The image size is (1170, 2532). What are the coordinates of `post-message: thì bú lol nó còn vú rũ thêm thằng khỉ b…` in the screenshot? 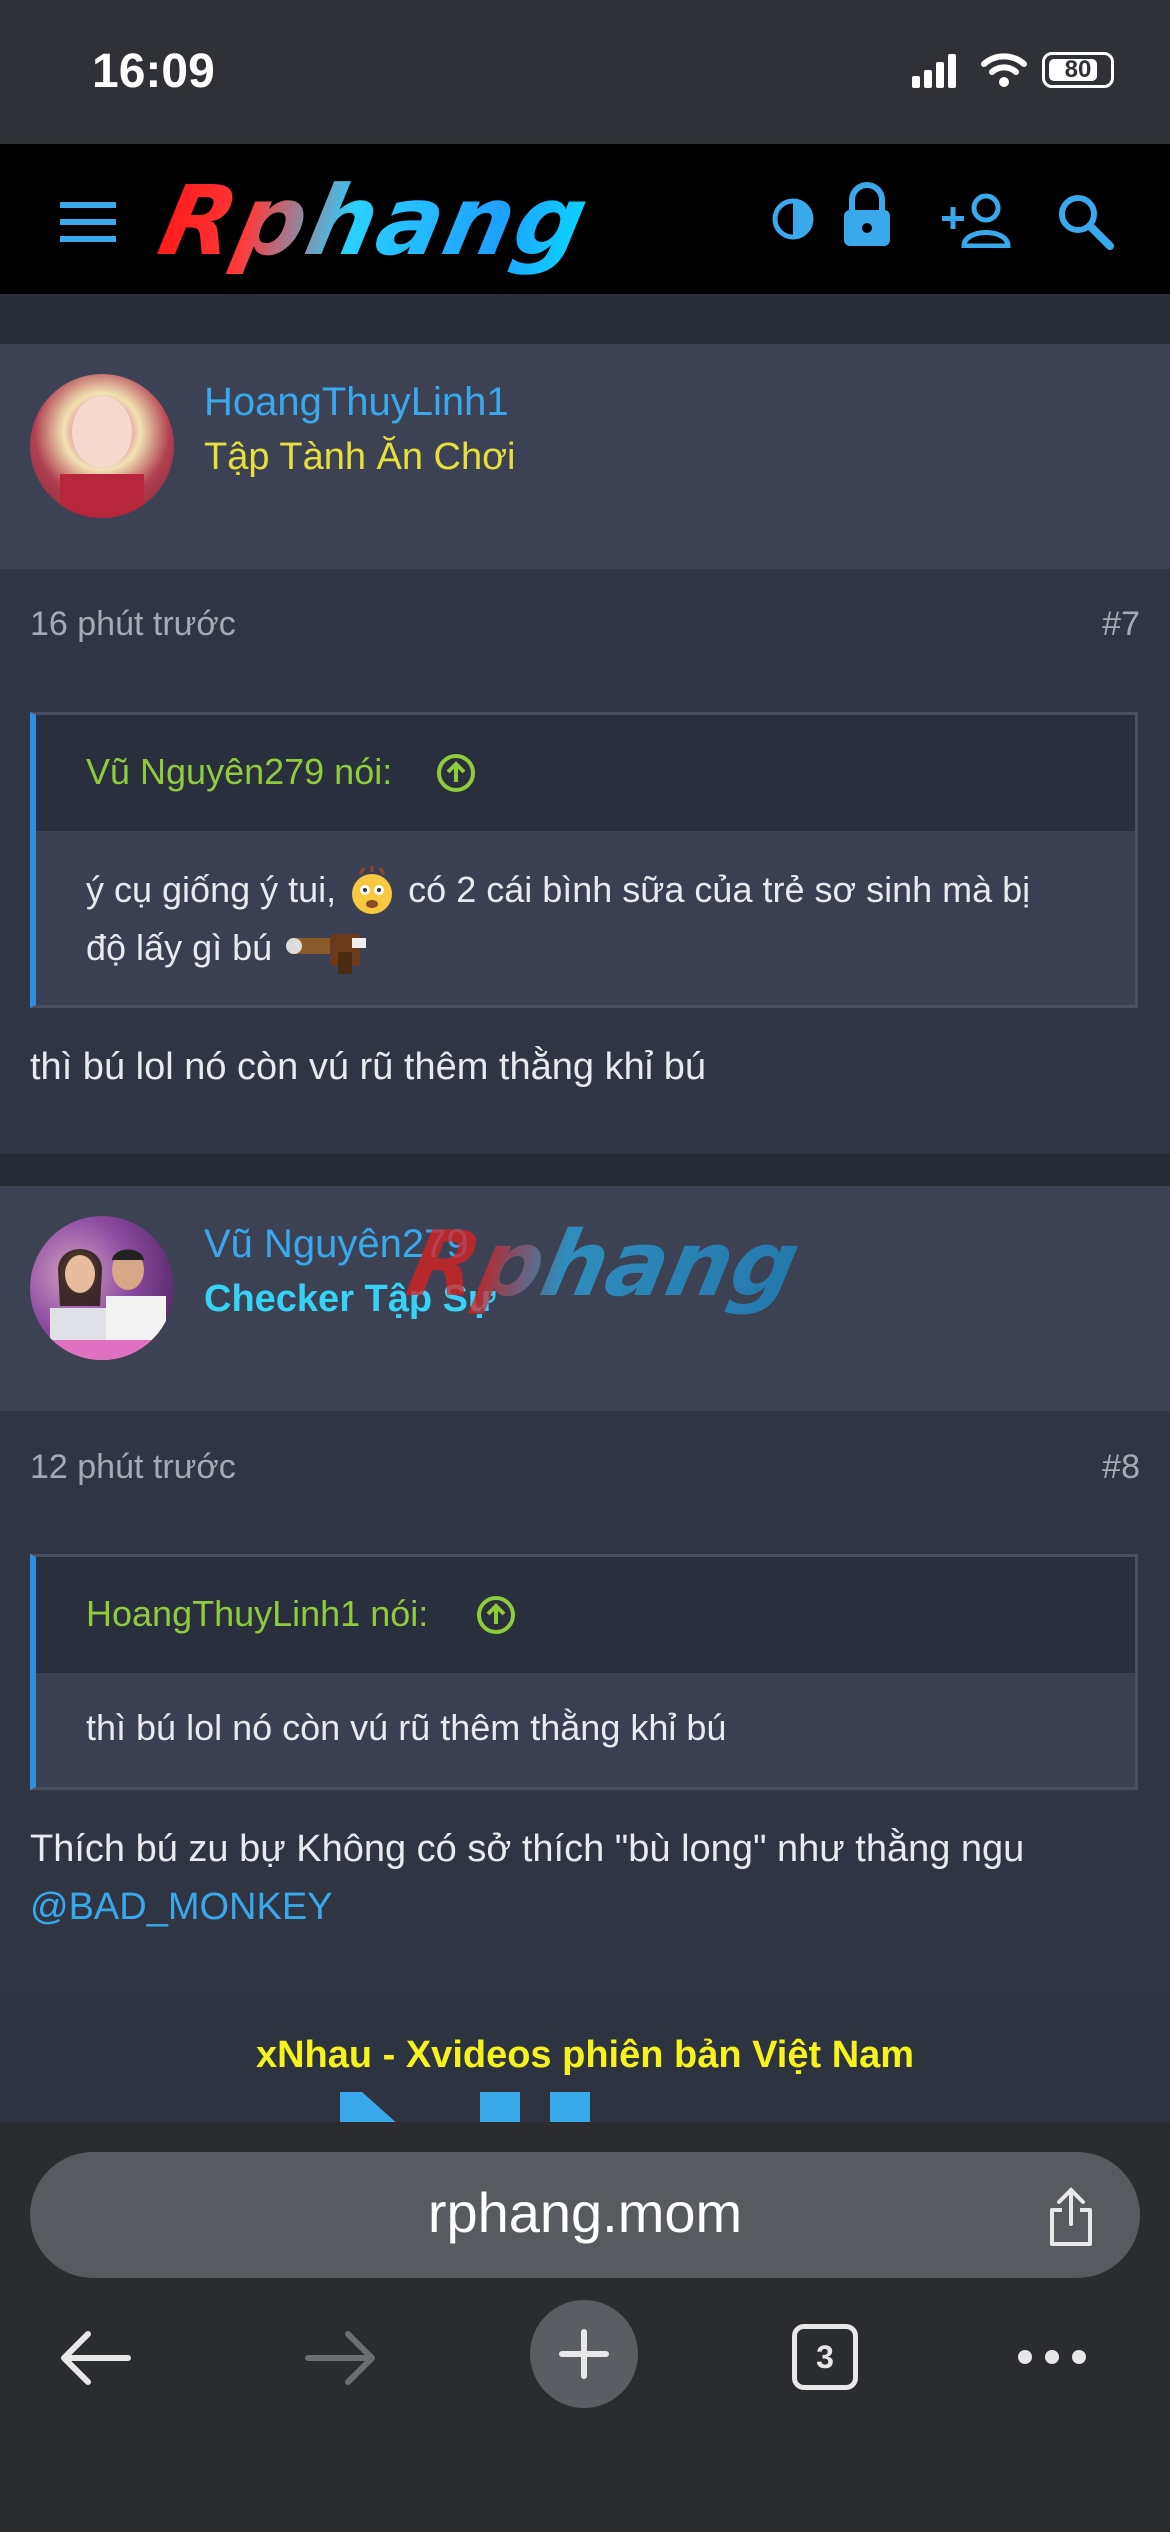 It's located at (368, 1067).